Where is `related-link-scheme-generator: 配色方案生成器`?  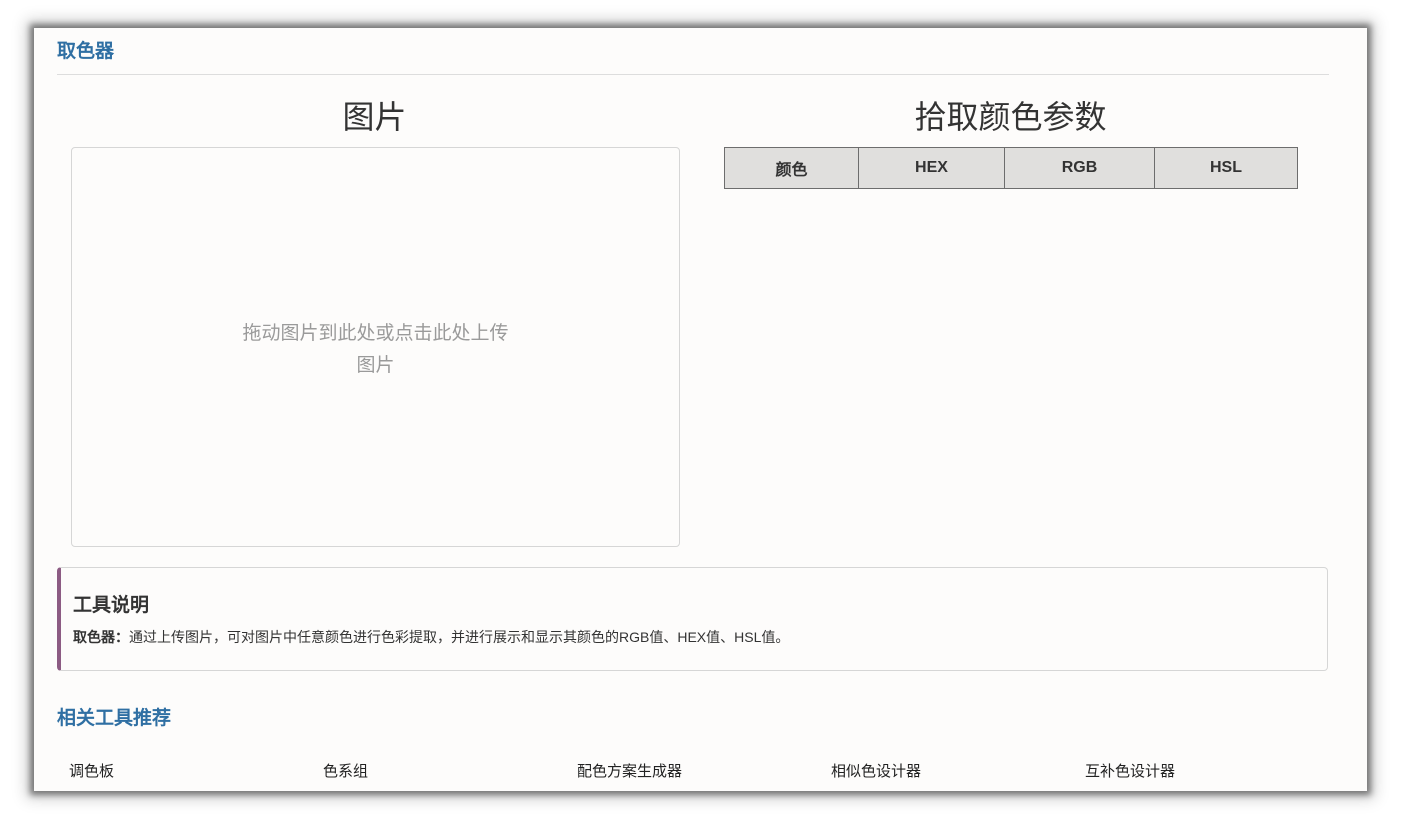
related-link-scheme-generator: 配色方案生成器 is located at coordinates (629, 770).